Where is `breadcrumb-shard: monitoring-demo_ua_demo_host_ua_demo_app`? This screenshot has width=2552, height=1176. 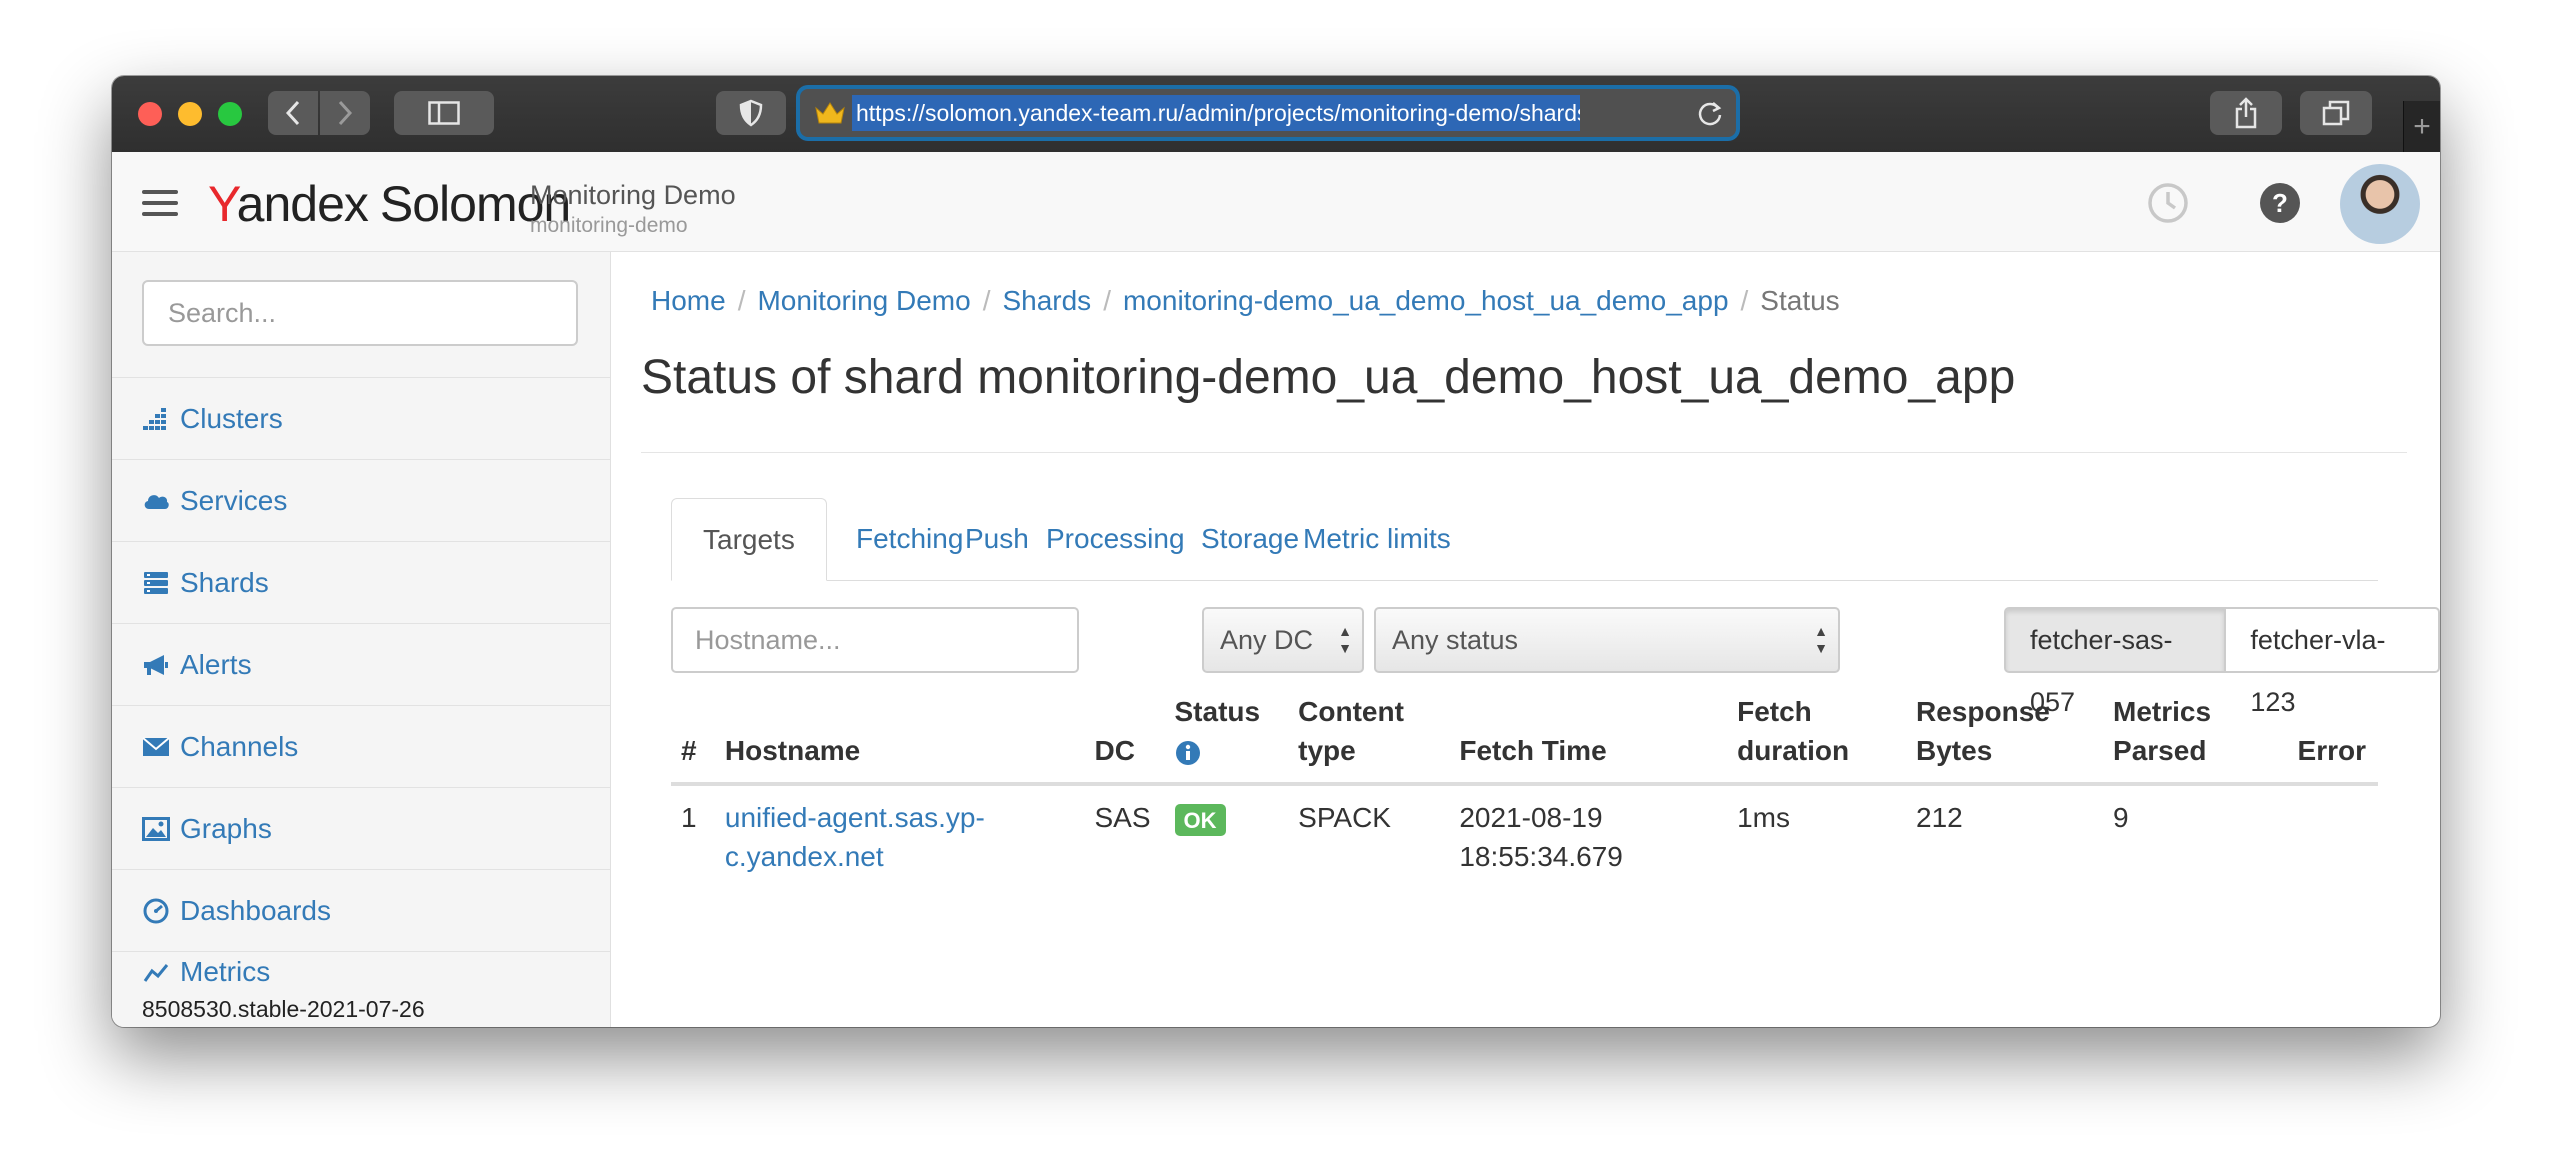
breadcrumb-shard: monitoring-demo_ua_demo_host_ua_demo_app is located at coordinates (1426, 300).